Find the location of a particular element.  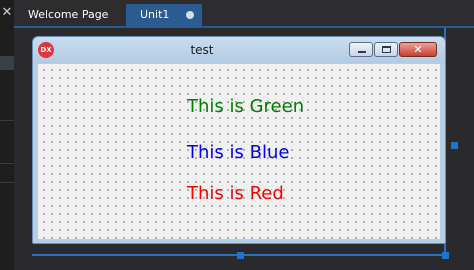

label-green: This is Green is located at coordinates (245, 106).